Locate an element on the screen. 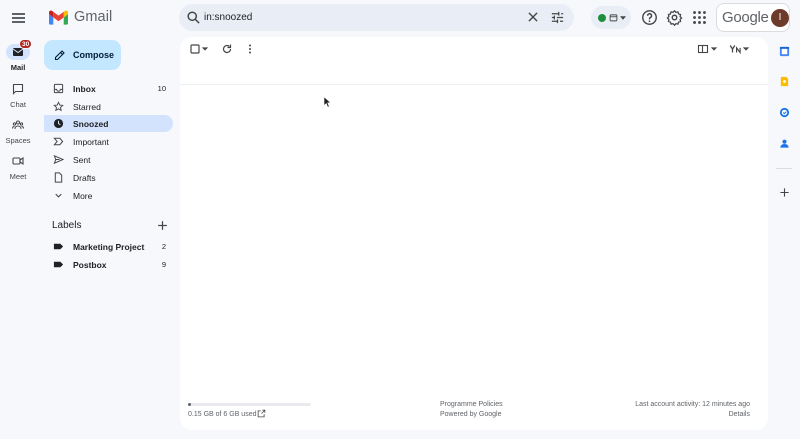 The width and height of the screenshot is (800, 439). chat-icon is located at coordinates (18, 89).